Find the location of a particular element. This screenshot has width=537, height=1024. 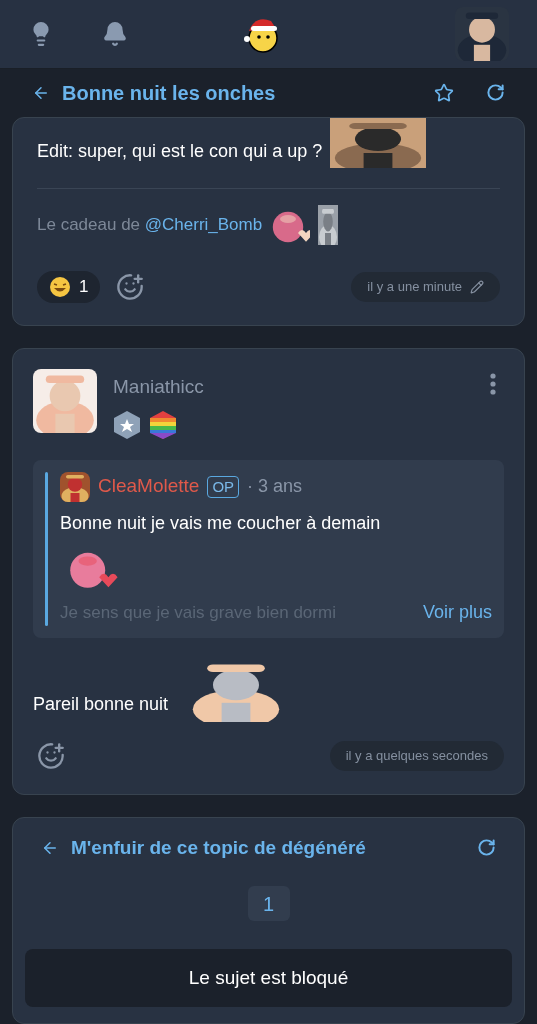

quote-age: · 3 ans is located at coordinates (275, 486).